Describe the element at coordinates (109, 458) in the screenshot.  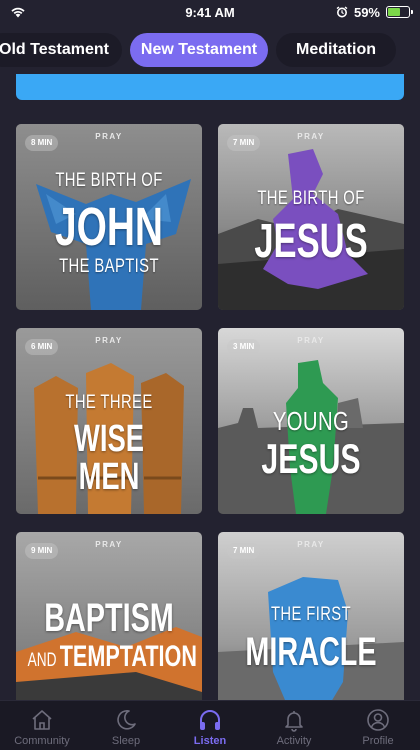
I see `card-title-line2: WISE MEN` at that location.